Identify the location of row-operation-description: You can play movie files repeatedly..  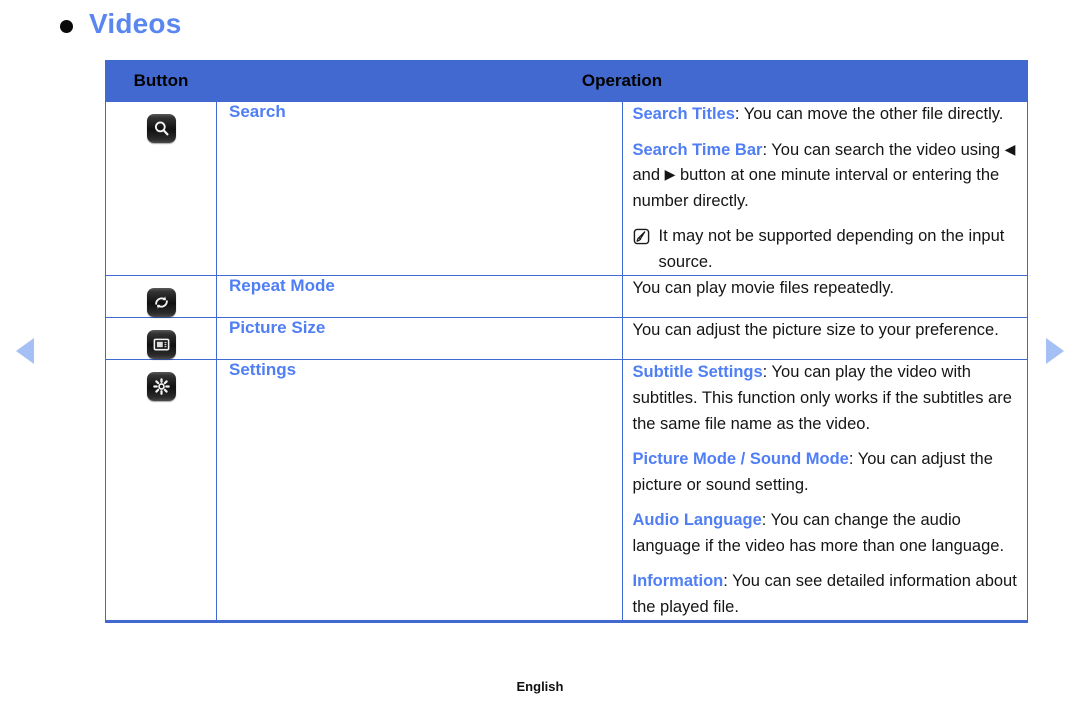
(824, 297).